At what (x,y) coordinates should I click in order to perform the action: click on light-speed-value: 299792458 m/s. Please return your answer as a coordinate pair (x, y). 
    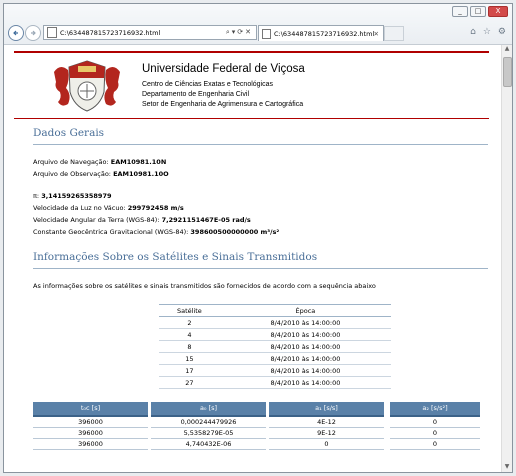
    Looking at the image, I should click on (155, 208).